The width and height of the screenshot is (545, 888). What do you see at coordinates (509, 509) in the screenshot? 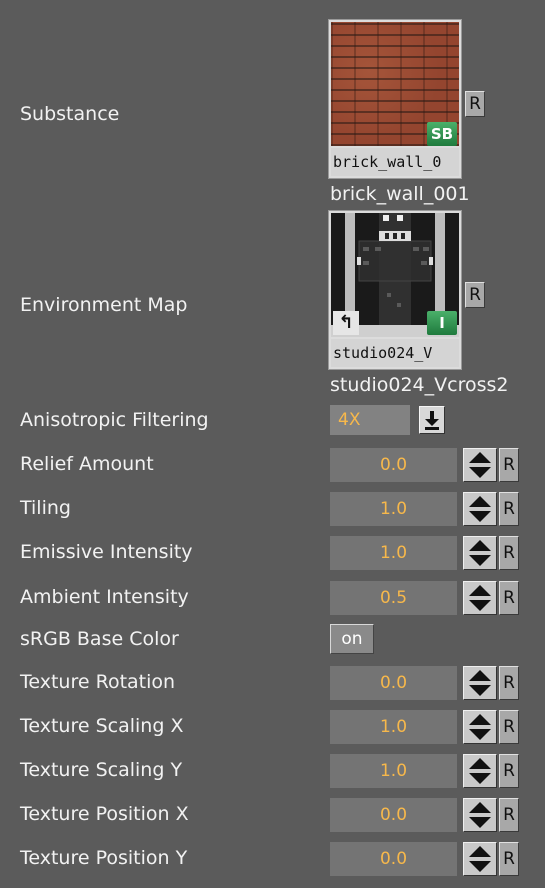
I see `tiling-reset-button: R` at bounding box center [509, 509].